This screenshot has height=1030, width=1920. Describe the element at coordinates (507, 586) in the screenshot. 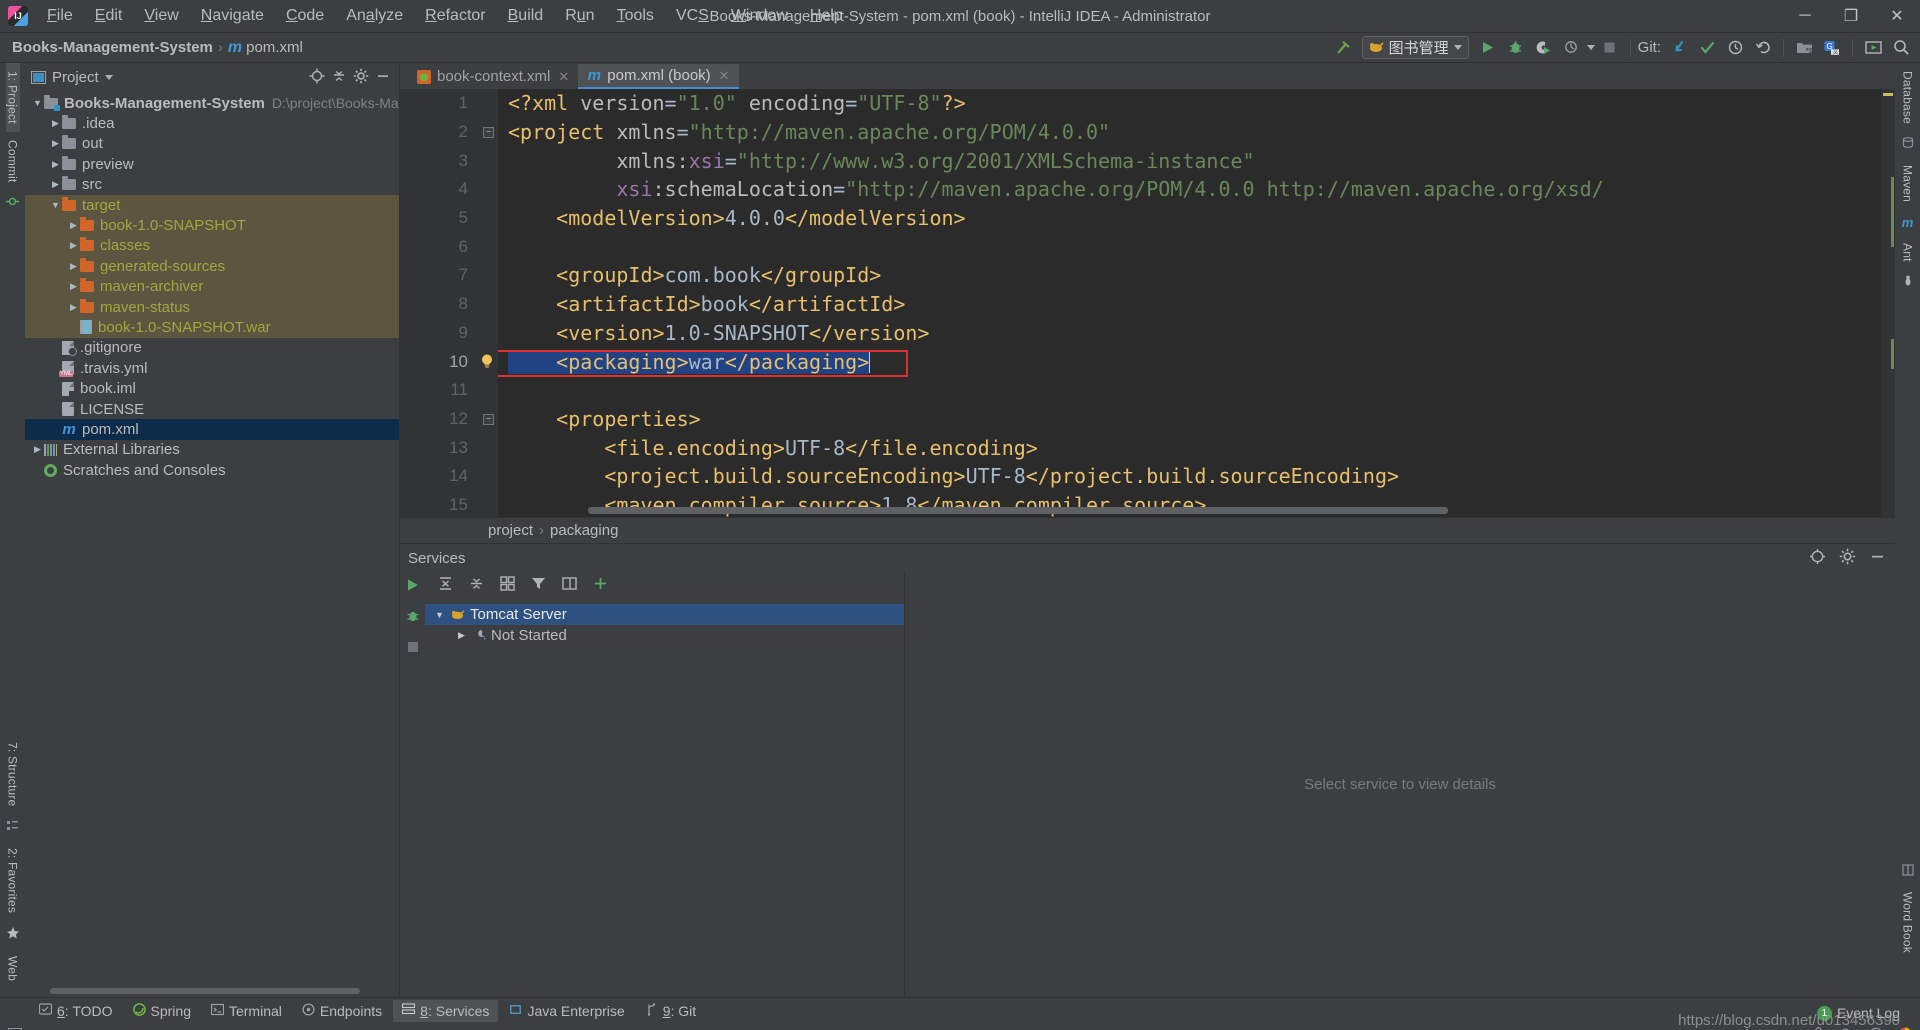

I see `group-icon` at that location.